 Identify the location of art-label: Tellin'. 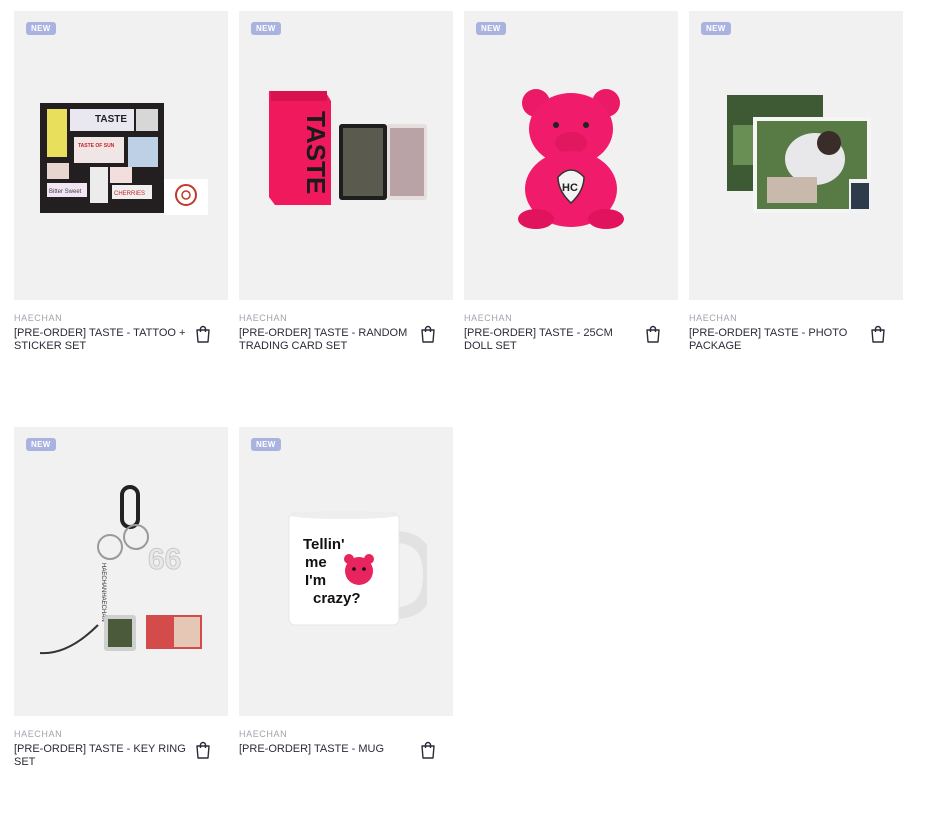
(324, 544).